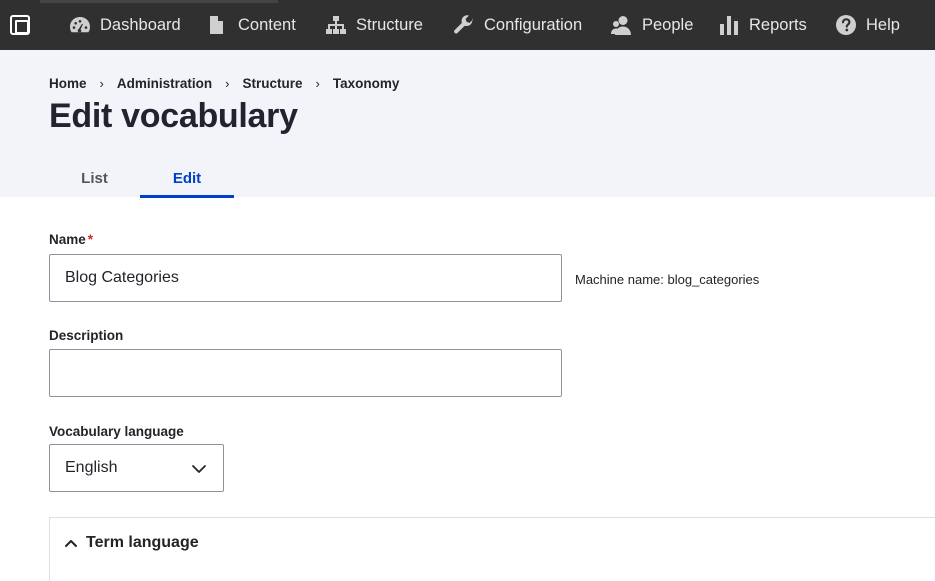 This screenshot has height=581, width=935. I want to click on toolbar-item-dashboard: Dashboard, so click(125, 25).